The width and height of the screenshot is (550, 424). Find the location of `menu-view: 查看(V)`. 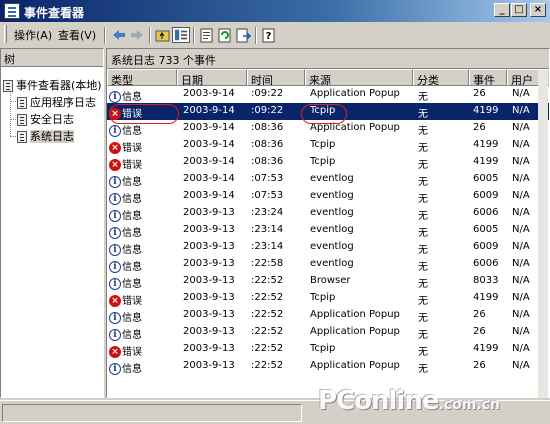

menu-view: 查看(V) is located at coordinates (77, 35).